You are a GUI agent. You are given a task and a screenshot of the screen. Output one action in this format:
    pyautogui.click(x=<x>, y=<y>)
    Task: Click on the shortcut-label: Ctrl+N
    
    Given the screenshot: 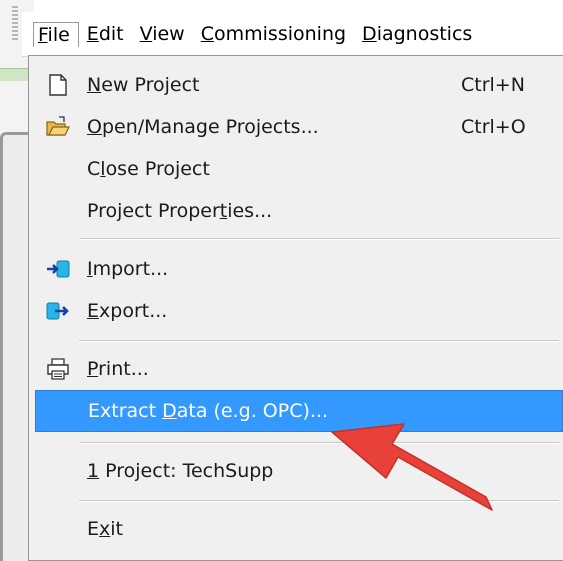 What is the action you would take?
    pyautogui.click(x=493, y=85)
    